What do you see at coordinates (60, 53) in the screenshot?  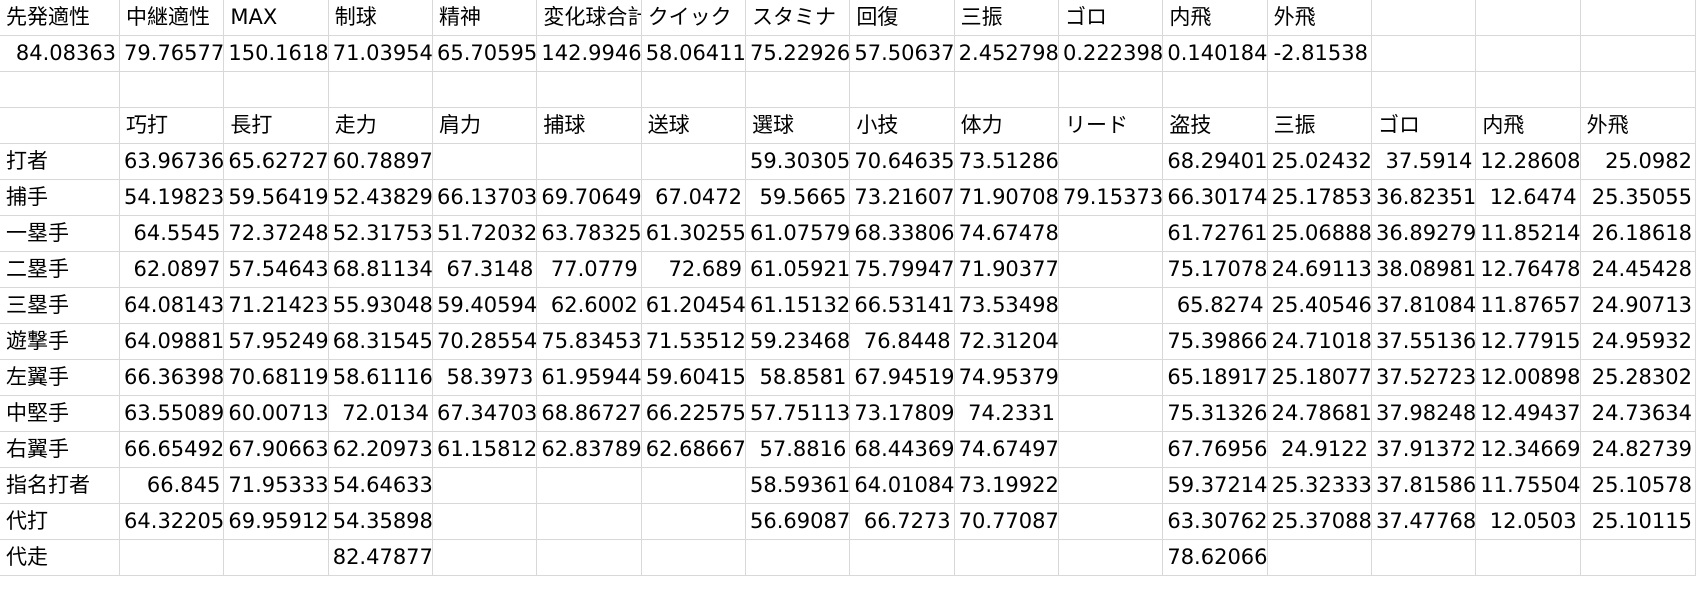 I see `cell: 84.08363` at bounding box center [60, 53].